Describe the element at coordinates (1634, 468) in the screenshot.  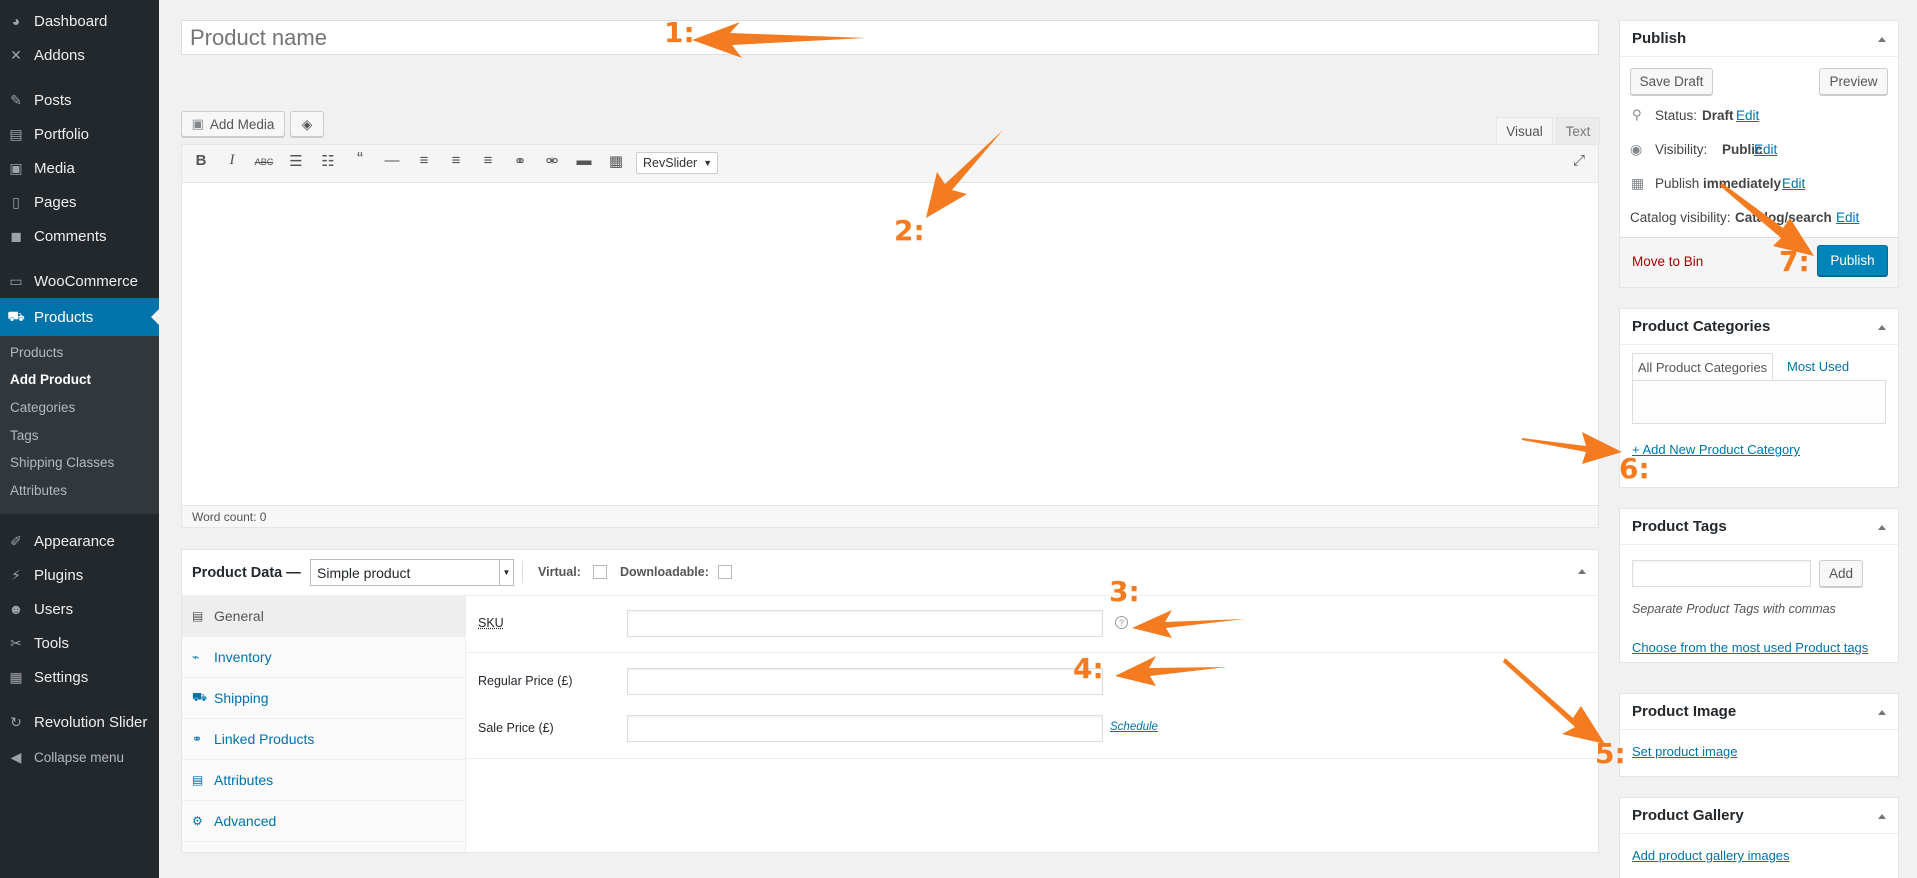
I see `annotation-6: 6:` at that location.